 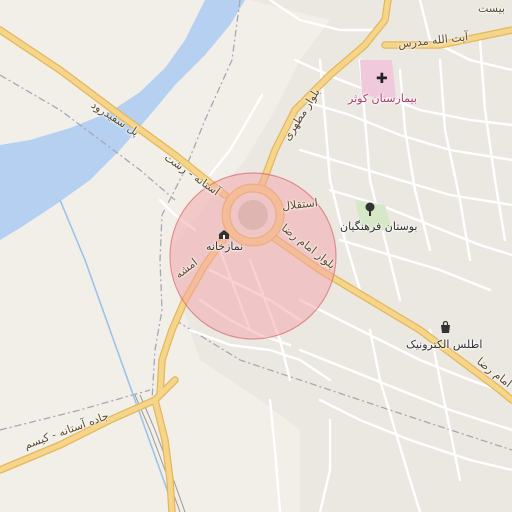 What do you see at coordinates (224, 234) in the screenshot?
I see `prayer-room-icon` at bounding box center [224, 234].